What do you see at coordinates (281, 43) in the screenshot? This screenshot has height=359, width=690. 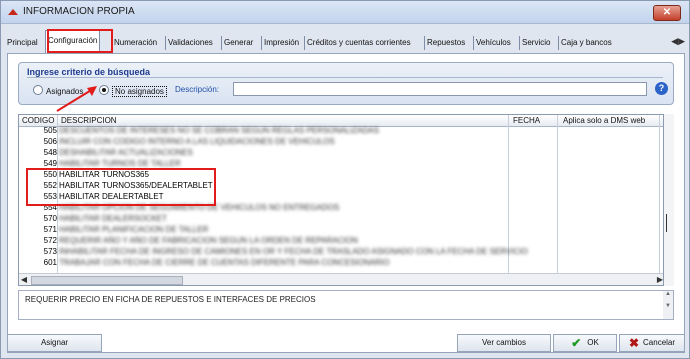 I see `tab-impresion: Impresión` at bounding box center [281, 43].